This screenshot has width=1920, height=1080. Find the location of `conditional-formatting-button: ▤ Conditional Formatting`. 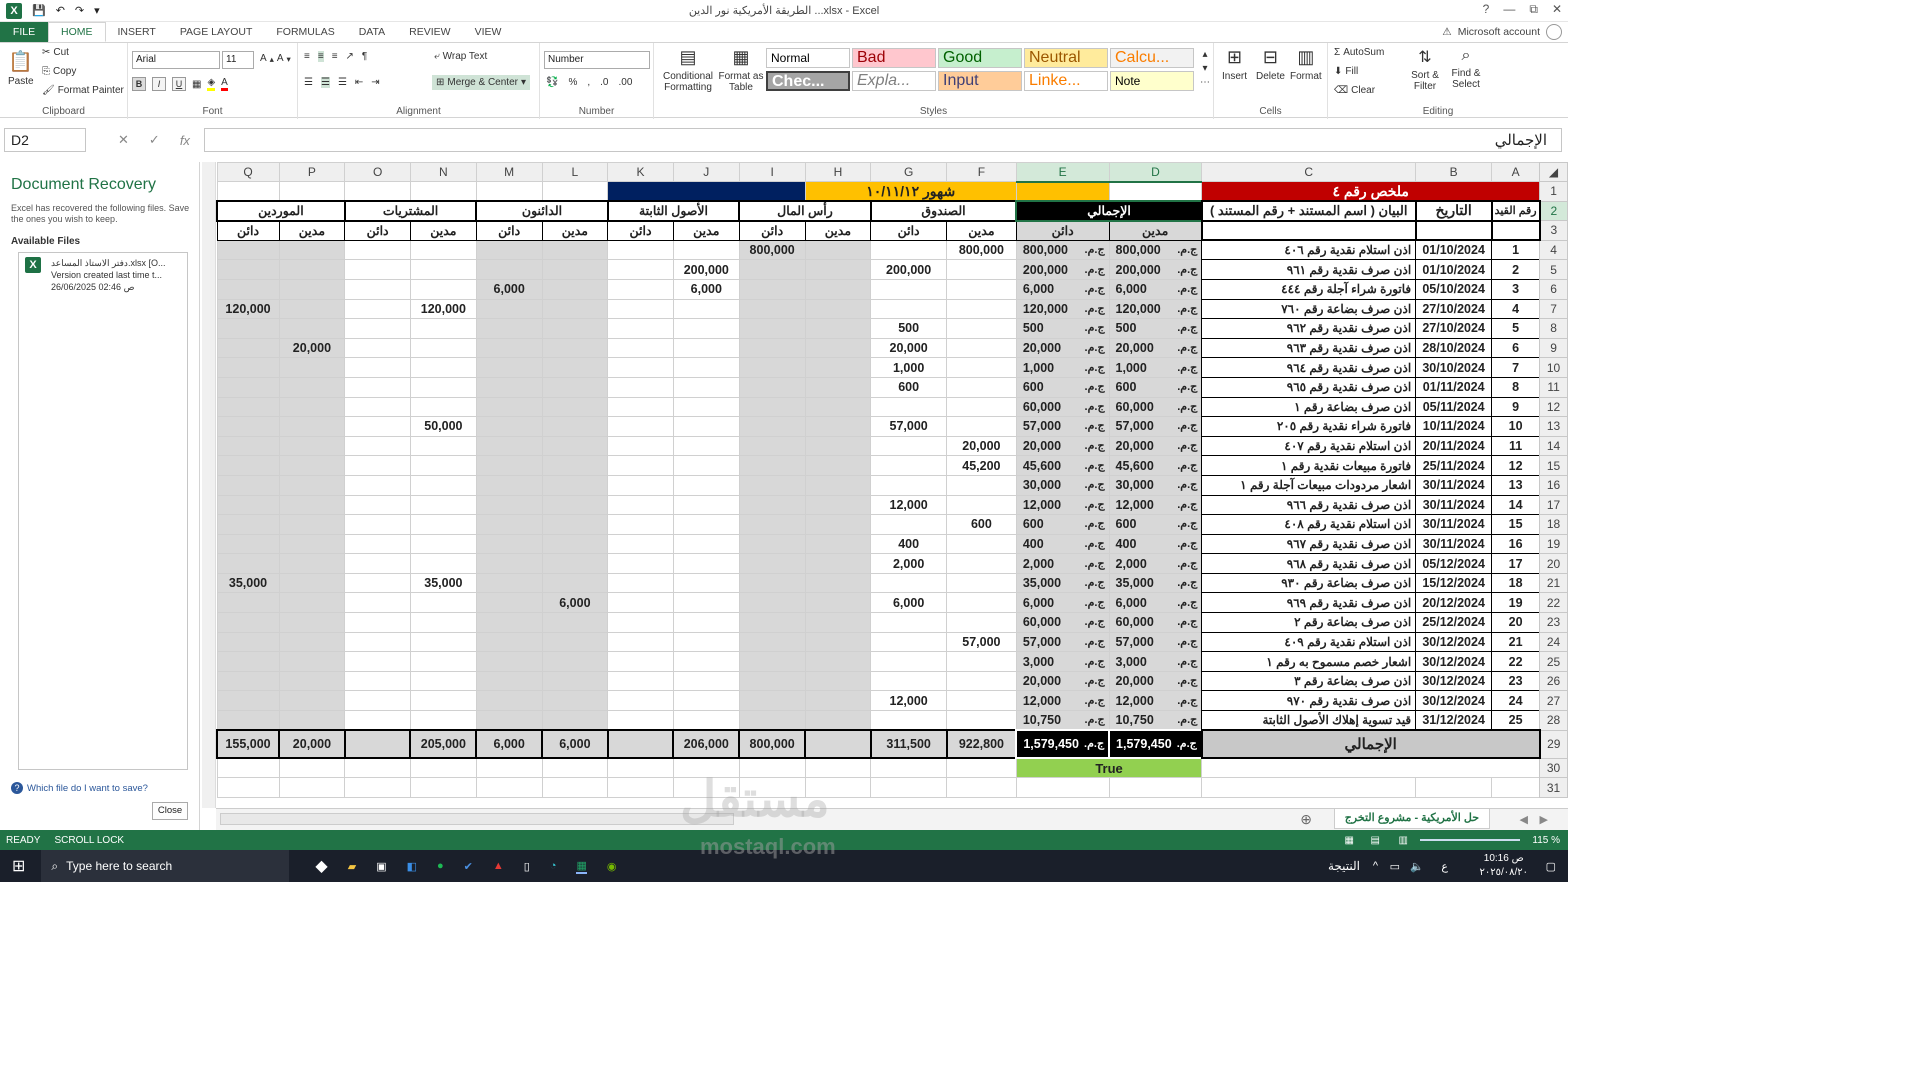

conditional-formatting-button: ▤ Conditional Formatting is located at coordinates (688, 70).